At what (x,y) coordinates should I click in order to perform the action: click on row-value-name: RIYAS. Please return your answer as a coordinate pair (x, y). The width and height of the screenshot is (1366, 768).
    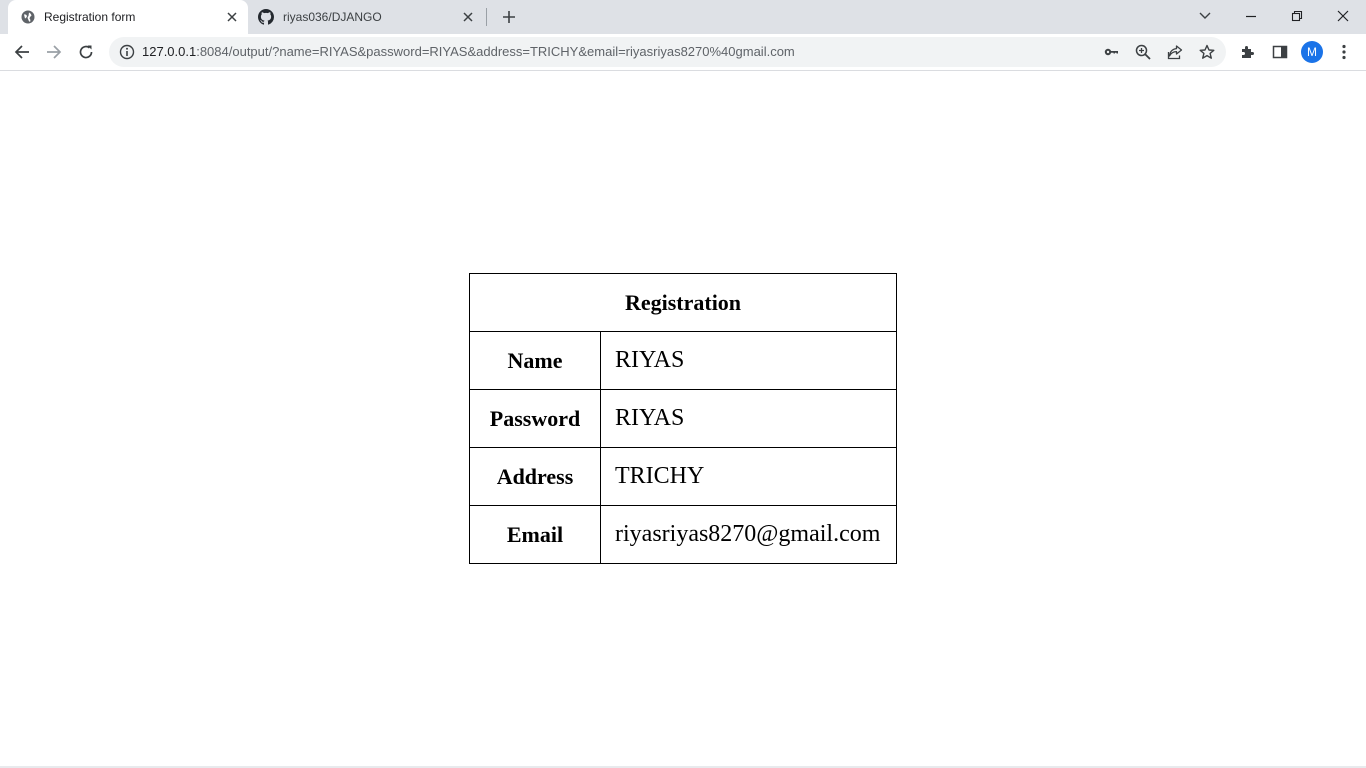
    Looking at the image, I should click on (748, 360).